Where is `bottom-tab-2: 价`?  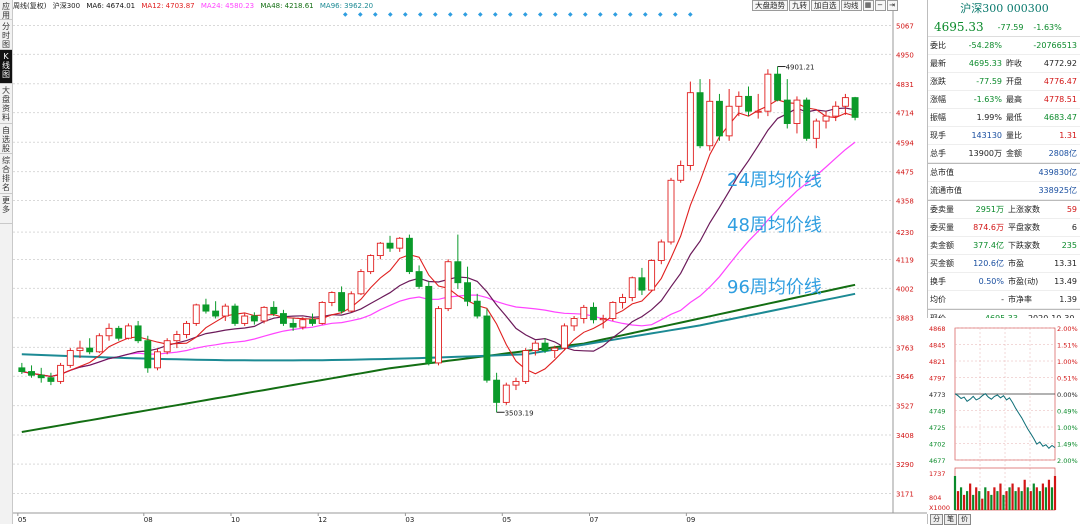 bottom-tab-2: 价 is located at coordinates (964, 519).